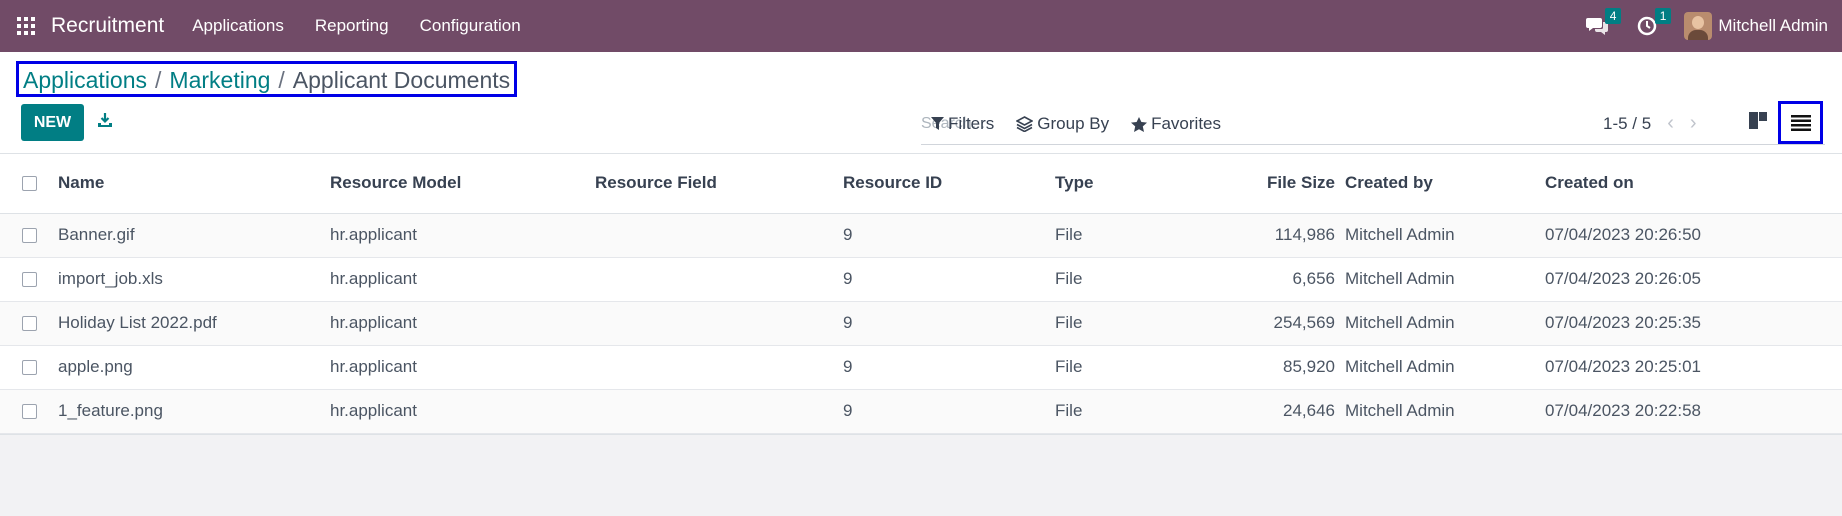 Image resolution: width=1842 pixels, height=516 pixels. What do you see at coordinates (1613, 16) in the screenshot?
I see `messages-badge: 4` at bounding box center [1613, 16].